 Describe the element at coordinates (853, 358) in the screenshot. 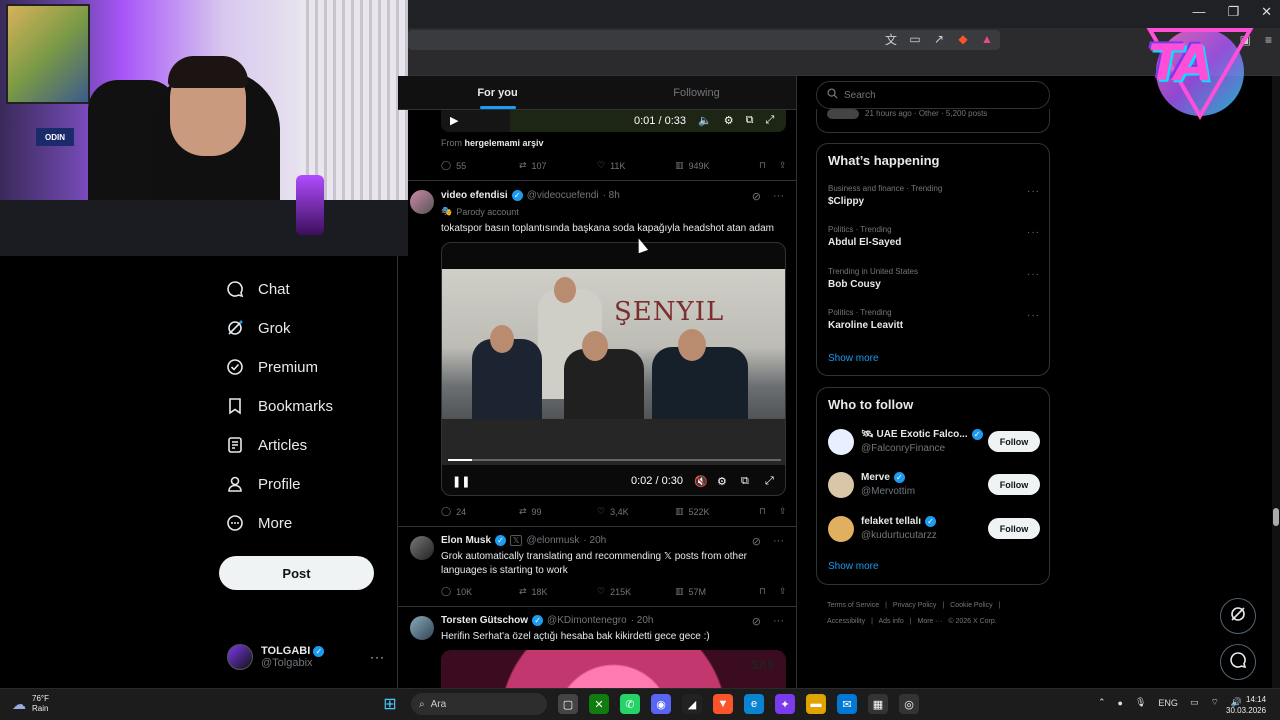

I see `show-more-link: Show more` at that location.